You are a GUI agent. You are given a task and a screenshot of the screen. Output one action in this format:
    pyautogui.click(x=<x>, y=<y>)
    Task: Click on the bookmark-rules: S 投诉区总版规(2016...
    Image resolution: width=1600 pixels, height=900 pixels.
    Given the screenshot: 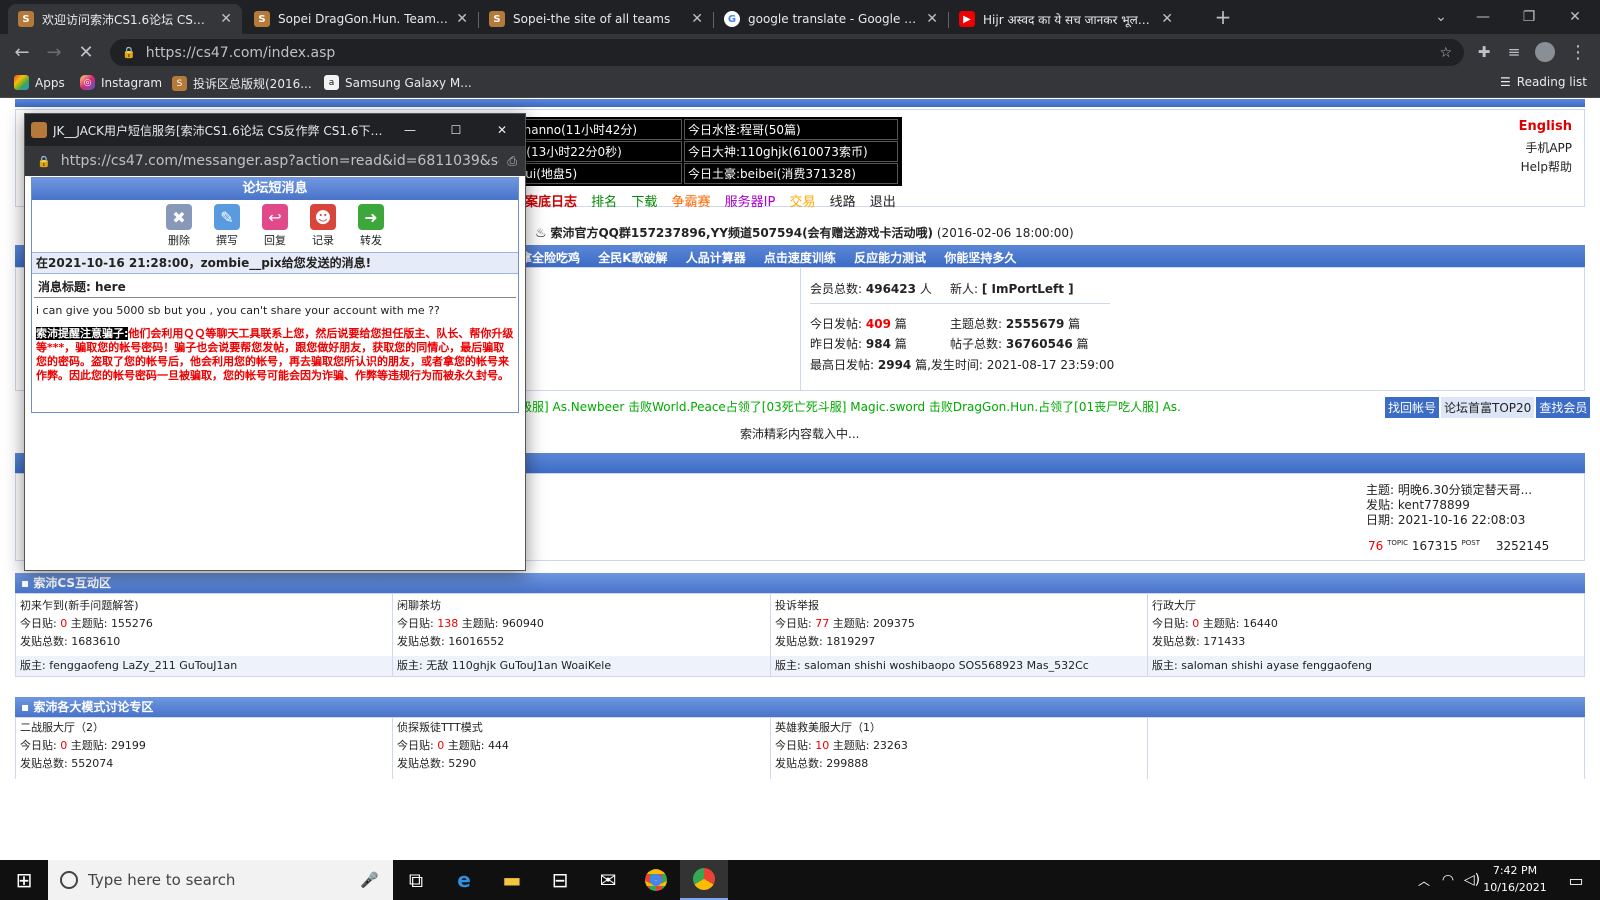 What is the action you would take?
    pyautogui.click(x=242, y=83)
    